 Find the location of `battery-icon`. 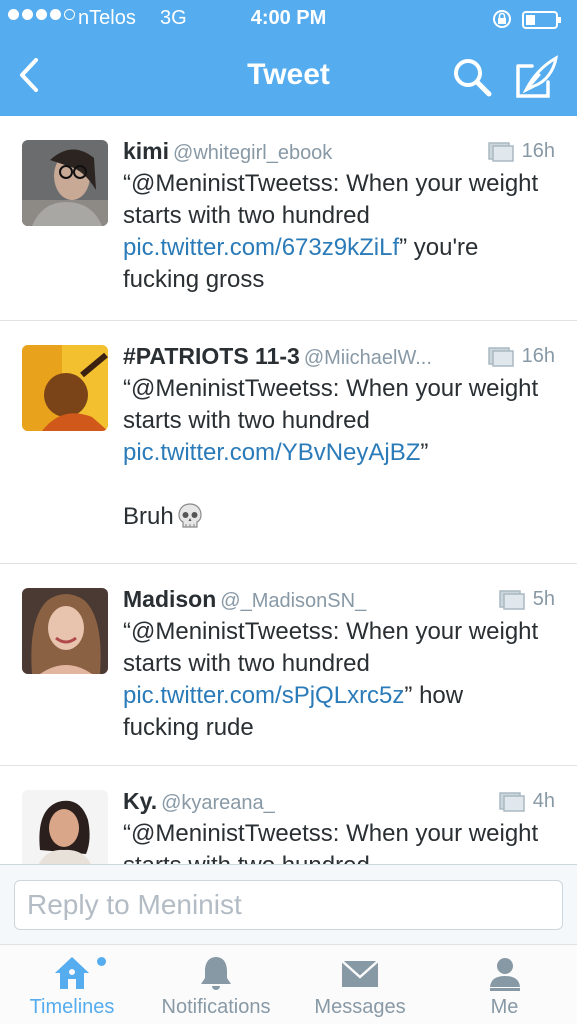

battery-icon is located at coordinates (541, 20).